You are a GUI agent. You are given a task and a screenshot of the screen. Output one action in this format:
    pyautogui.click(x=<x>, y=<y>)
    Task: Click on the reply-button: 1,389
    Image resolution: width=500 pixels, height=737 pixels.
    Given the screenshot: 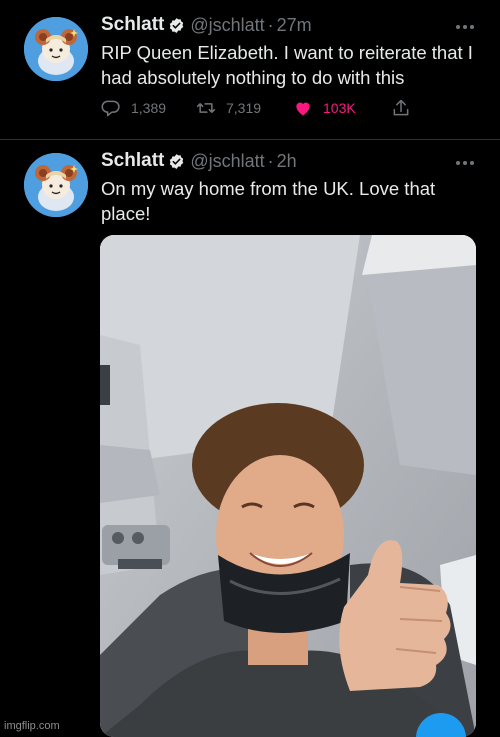 What is the action you would take?
    pyautogui.click(x=133, y=108)
    